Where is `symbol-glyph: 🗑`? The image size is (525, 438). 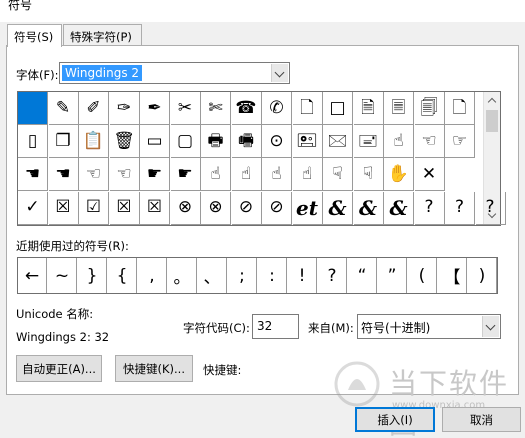
symbol-glyph: 🗑 is located at coordinates (124, 140).